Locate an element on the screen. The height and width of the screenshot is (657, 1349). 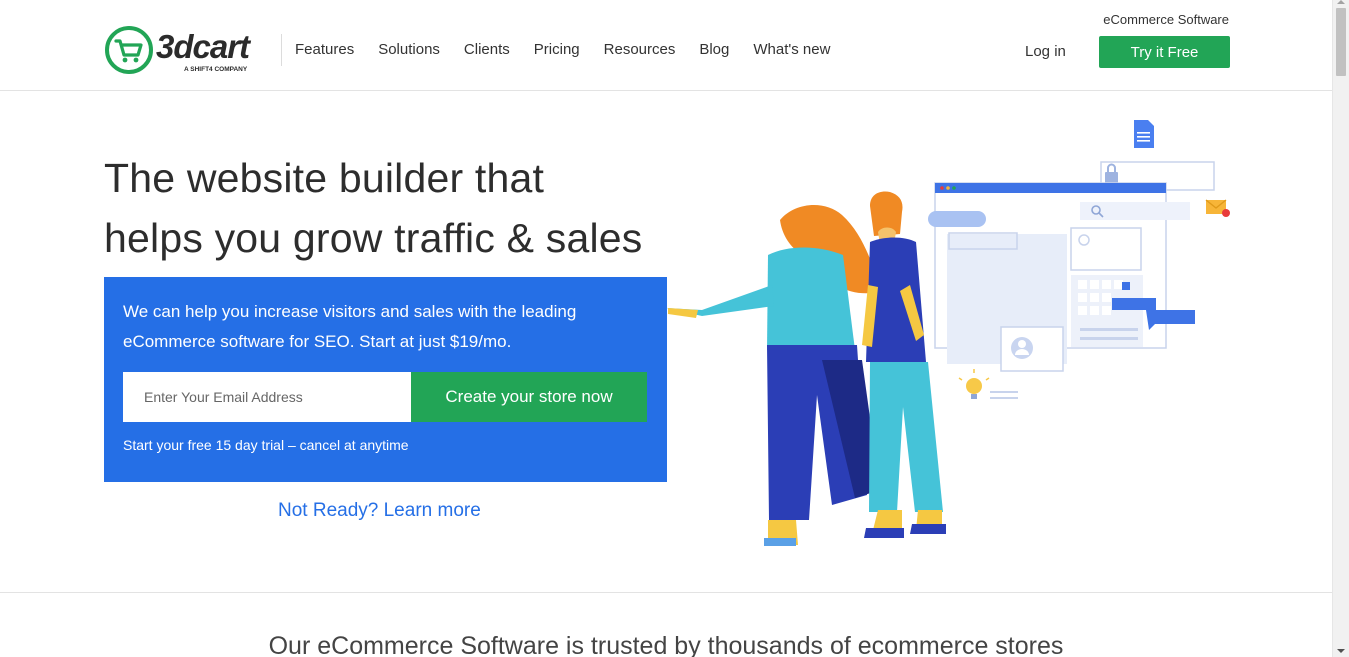
user-icon is located at coordinates (1022, 348).